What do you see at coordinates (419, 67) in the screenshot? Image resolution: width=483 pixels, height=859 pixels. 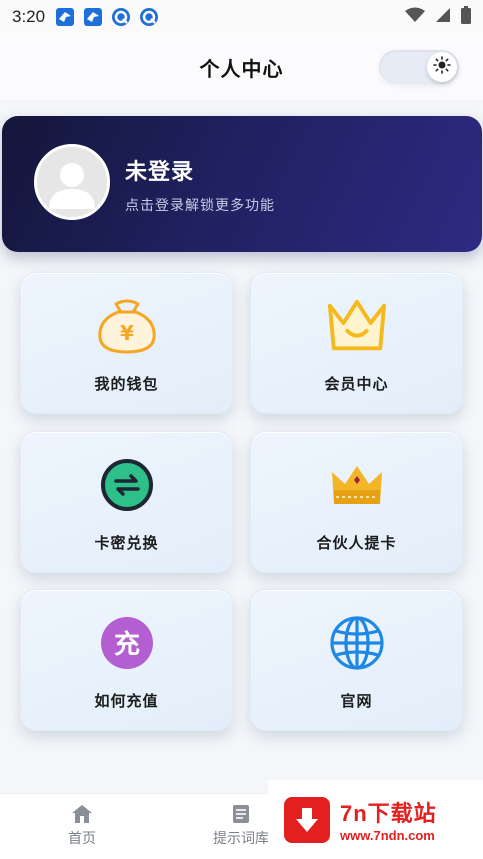 I see `theme-toggle` at bounding box center [419, 67].